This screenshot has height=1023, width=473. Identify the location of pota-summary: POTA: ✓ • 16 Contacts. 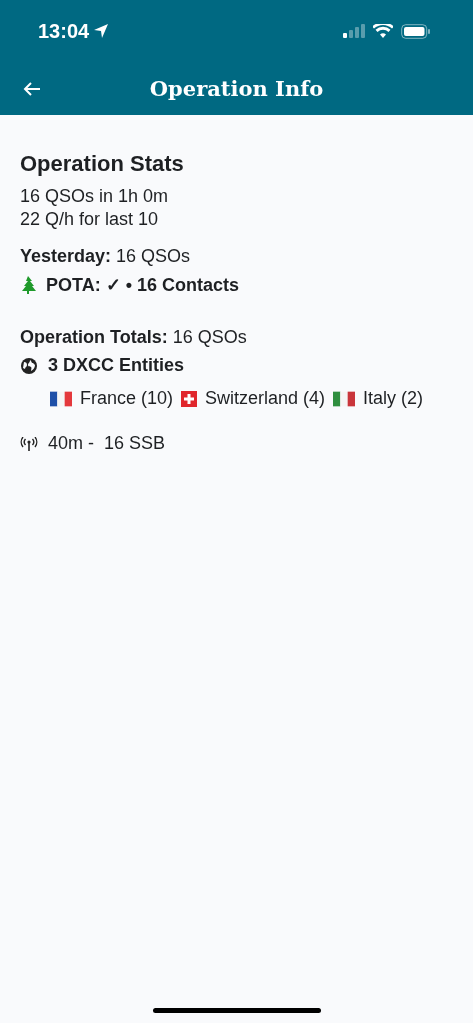
(142, 285).